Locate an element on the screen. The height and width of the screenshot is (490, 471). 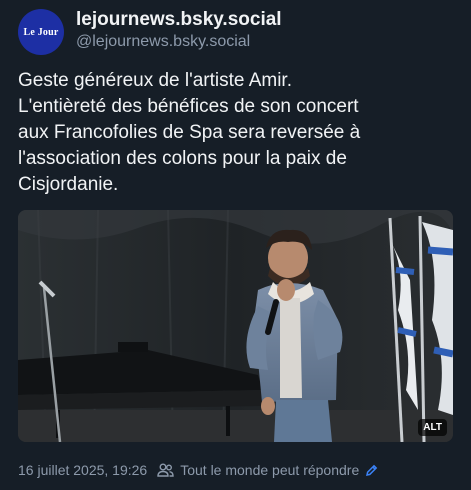
post-text-line: Geste généreux de l'artiste Amir. is located at coordinates (155, 80).